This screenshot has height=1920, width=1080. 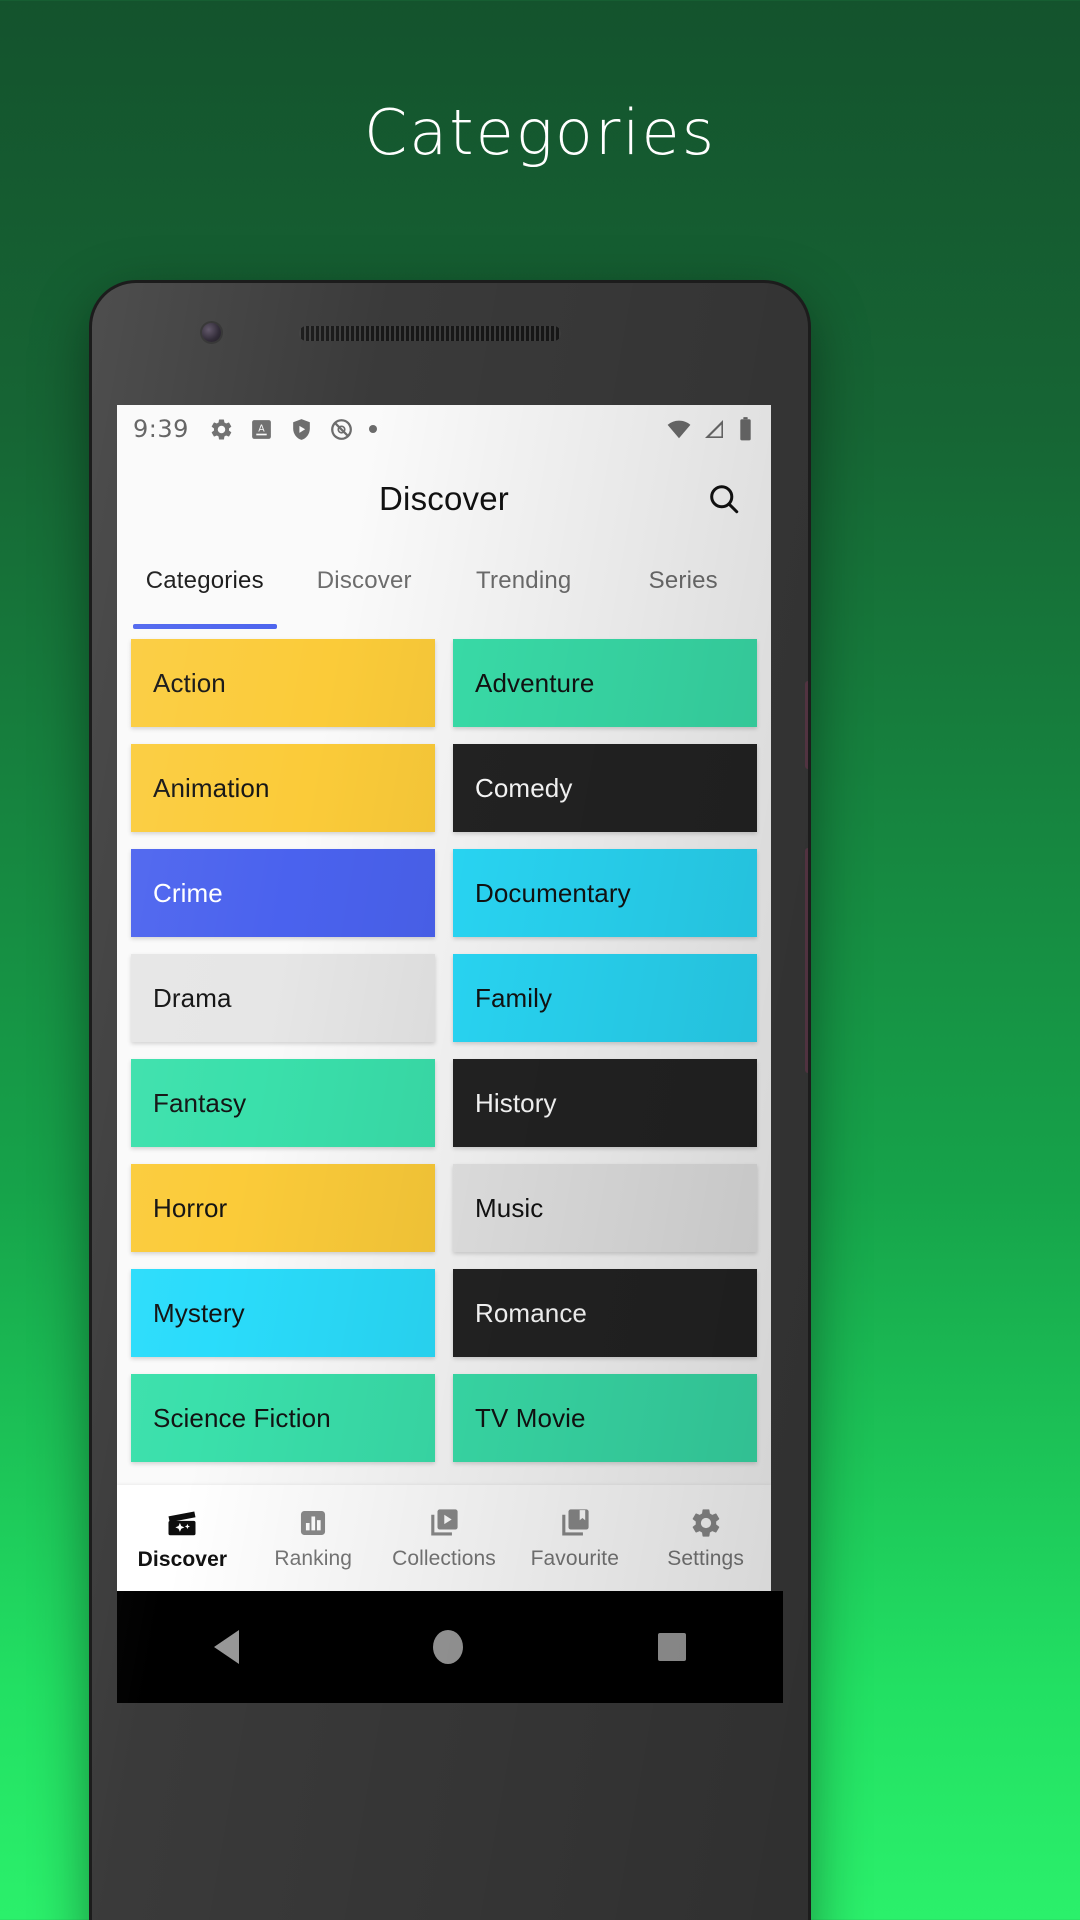 What do you see at coordinates (182, 1559) in the screenshot?
I see `nav-label: Discover` at bounding box center [182, 1559].